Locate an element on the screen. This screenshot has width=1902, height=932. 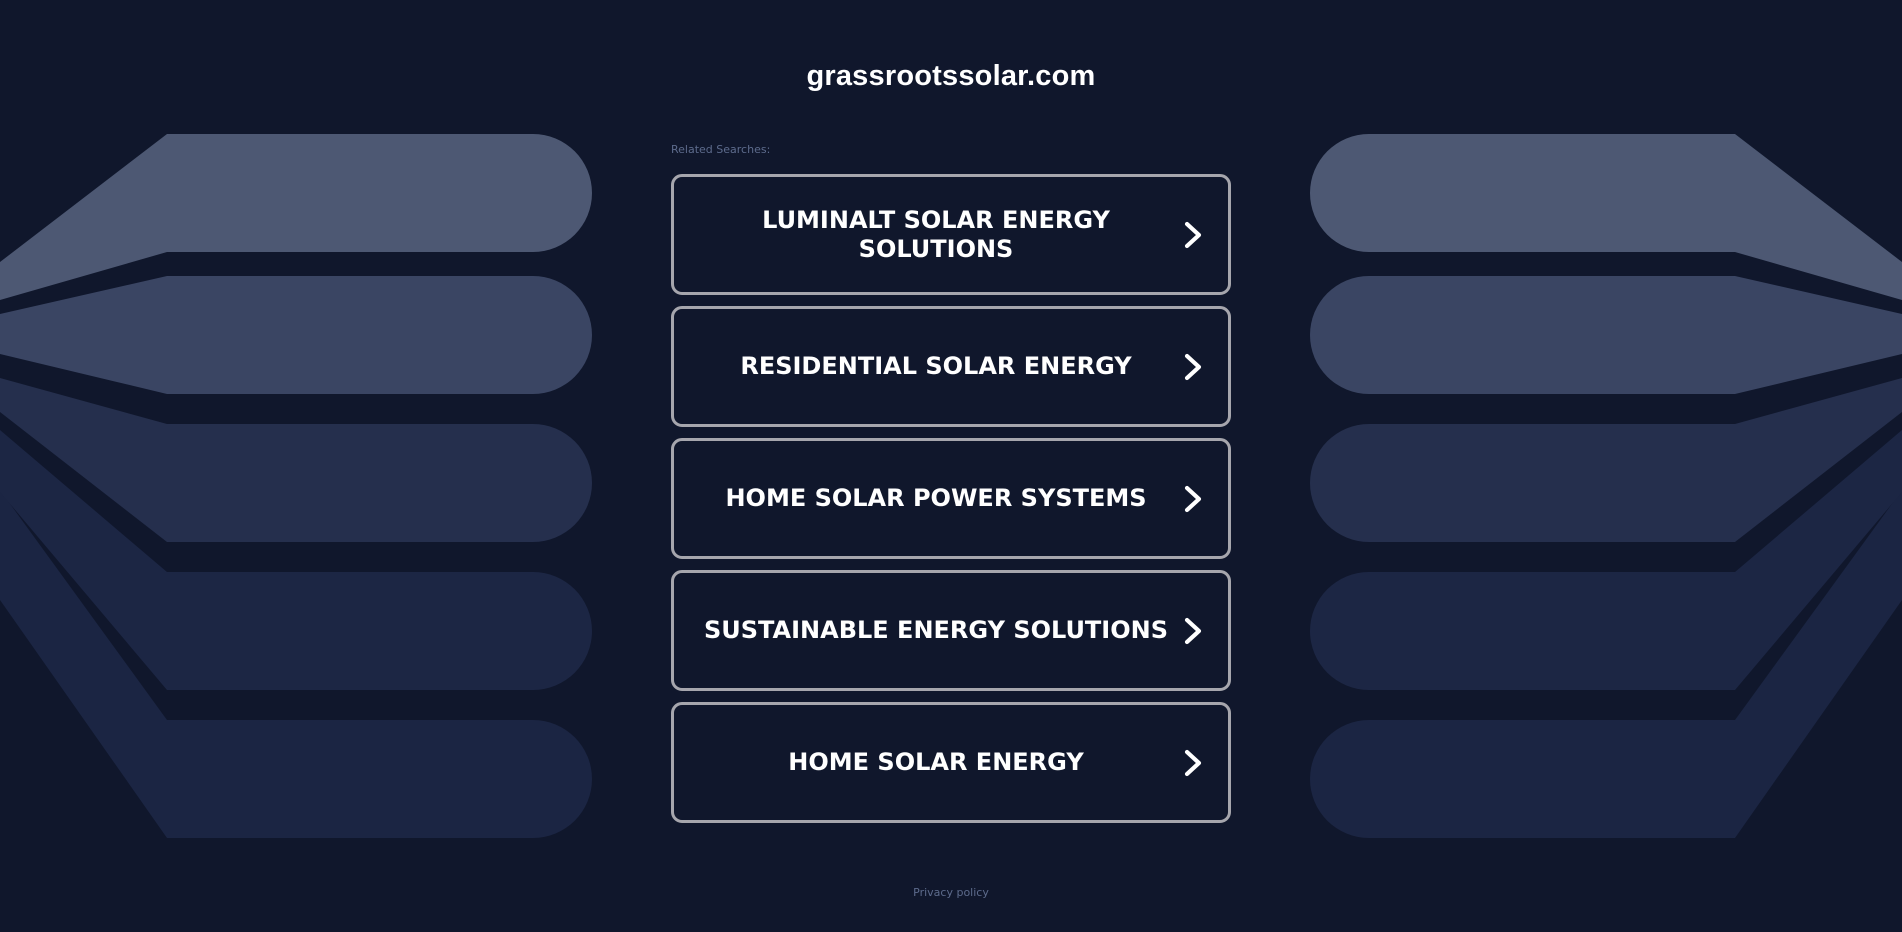
search-link-home-solar-power-systems: HOME SOLAR POWER SYSTEMS is located at coordinates (951, 498).